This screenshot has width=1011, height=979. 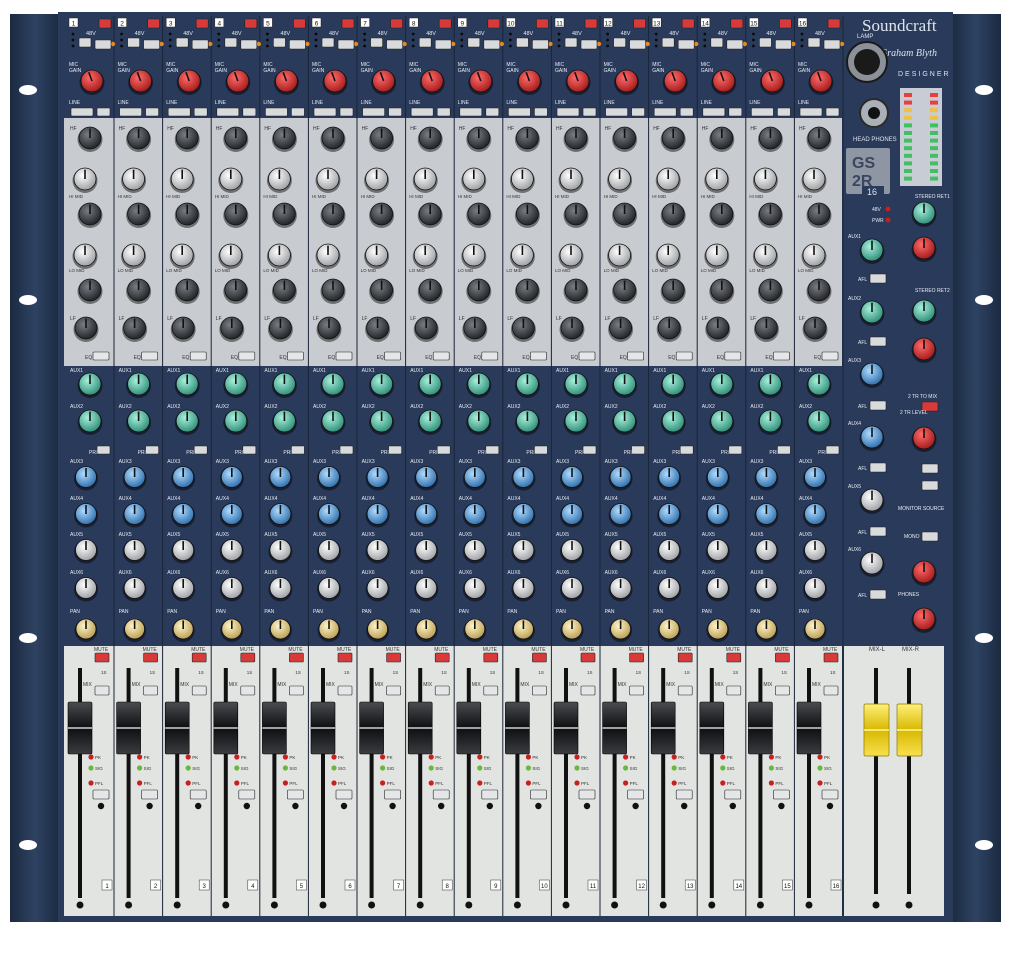 I want to click on monitor-2tr-switch, so click(x=930, y=468).